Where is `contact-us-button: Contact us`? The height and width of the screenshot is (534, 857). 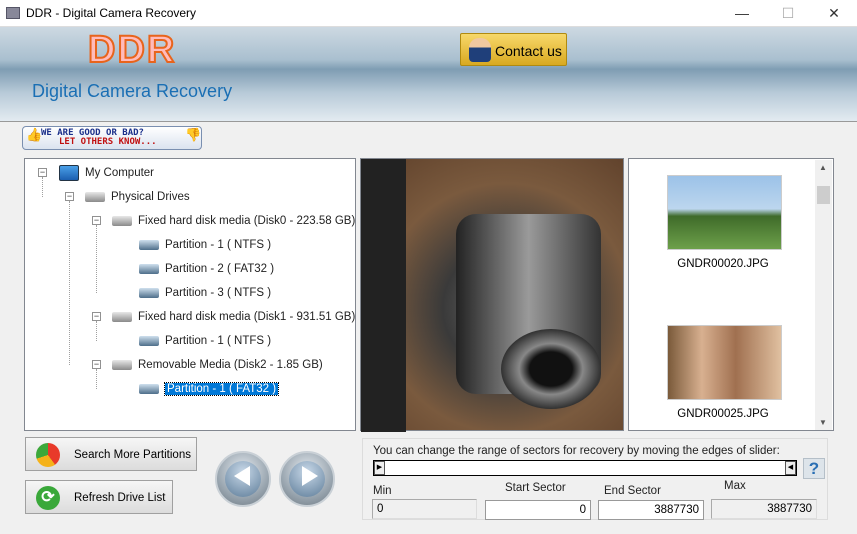 contact-us-button: Contact us is located at coordinates (513, 49).